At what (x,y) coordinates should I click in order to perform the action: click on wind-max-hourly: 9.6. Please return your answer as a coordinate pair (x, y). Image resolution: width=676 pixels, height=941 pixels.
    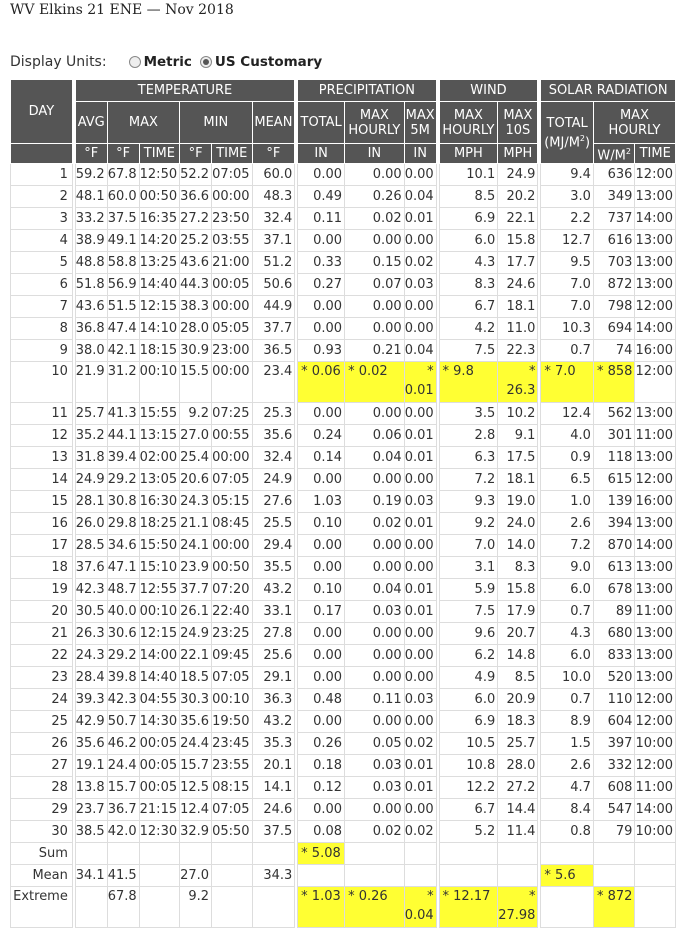
    Looking at the image, I should click on (468, 634).